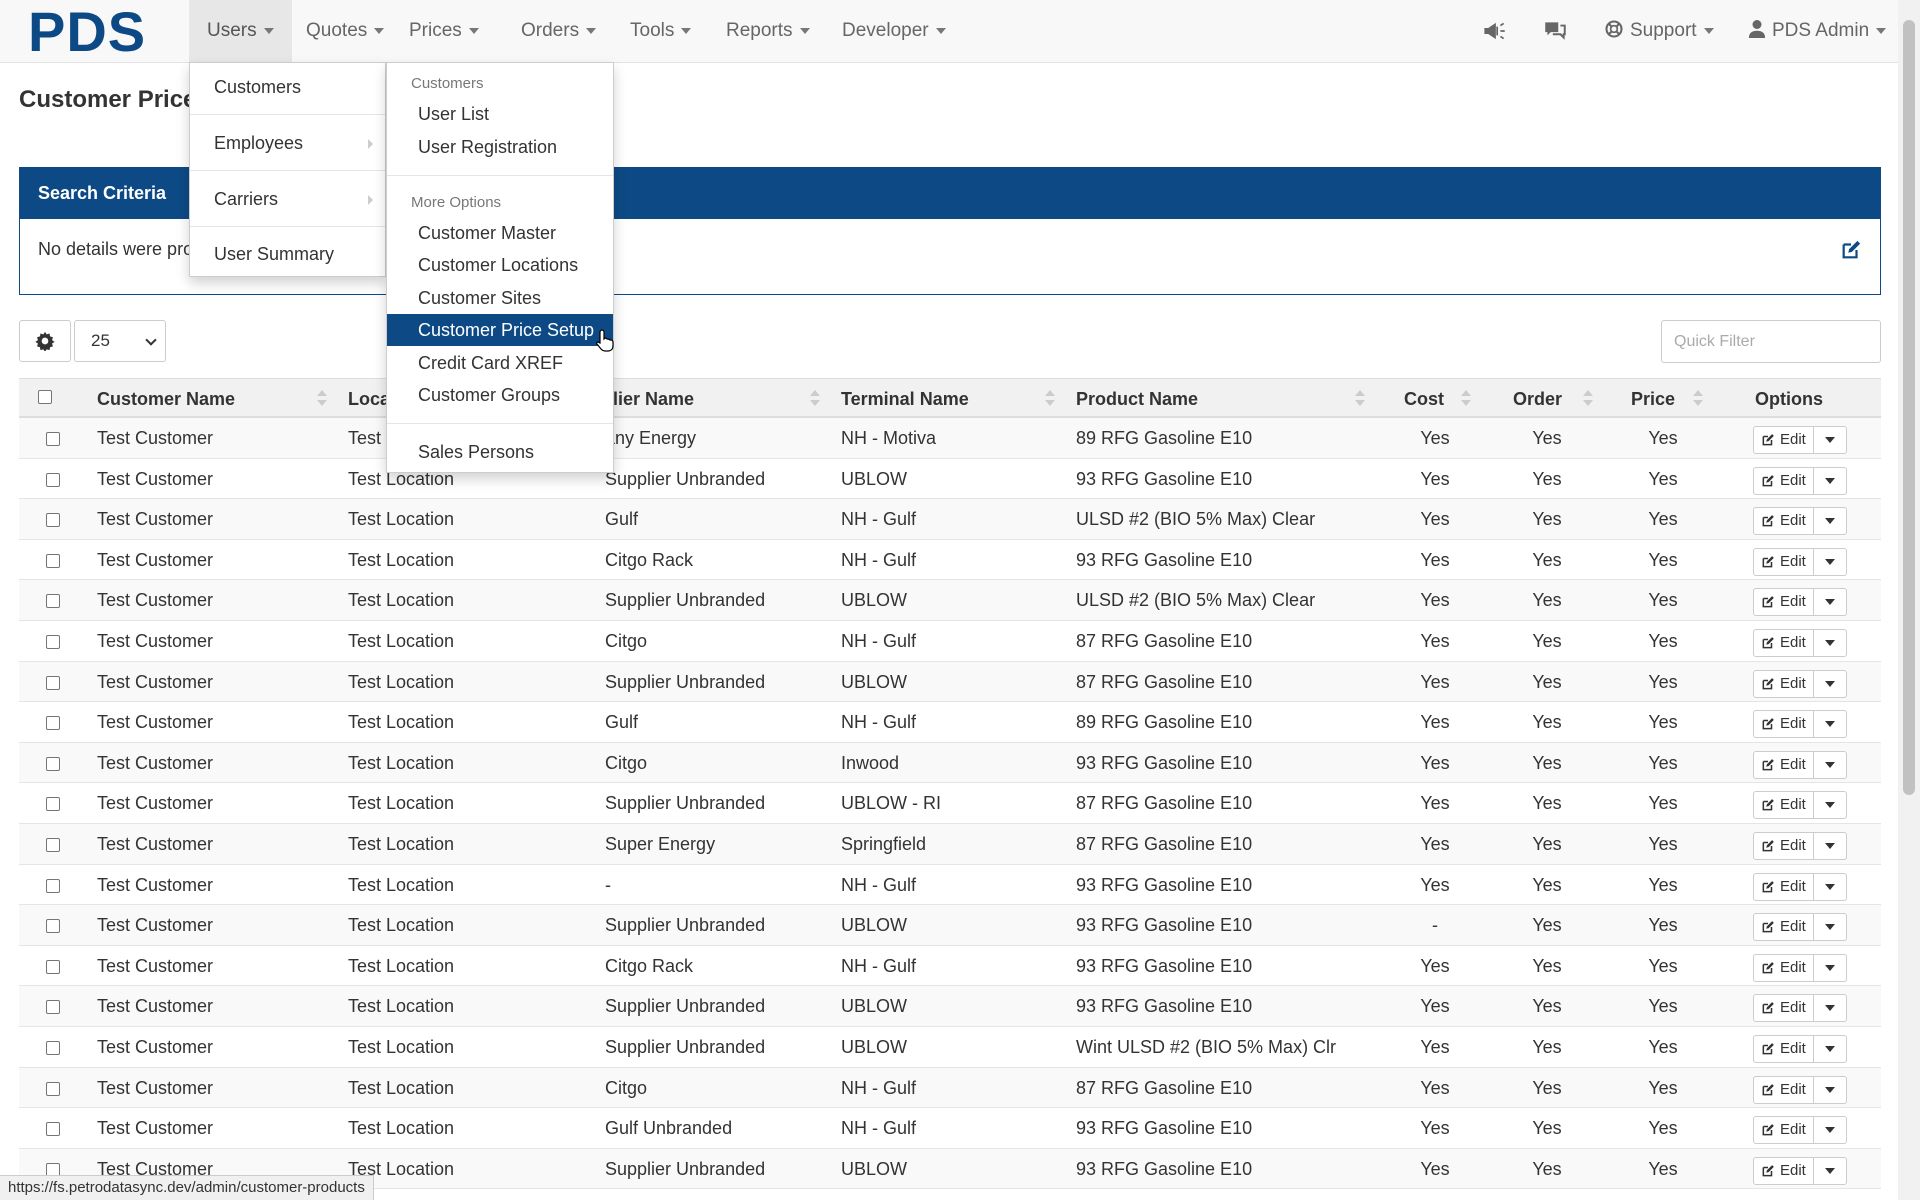  Describe the element at coordinates (87, 32) in the screenshot. I see `brand-logo: PDS` at that location.